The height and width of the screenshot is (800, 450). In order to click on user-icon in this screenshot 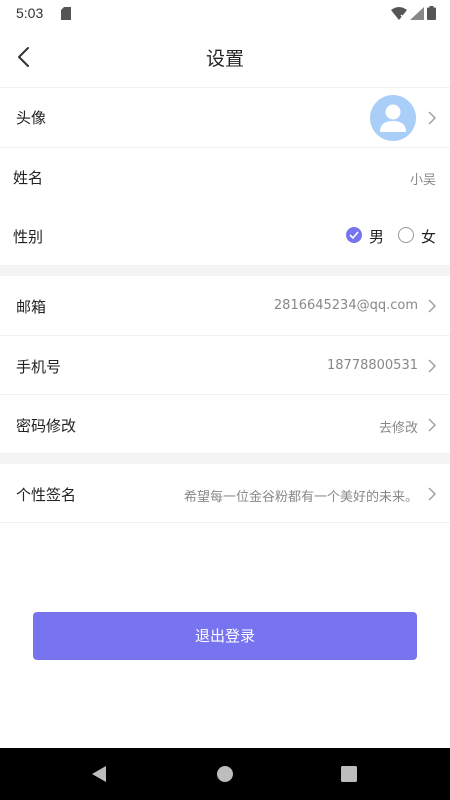, I will do `click(393, 118)`.